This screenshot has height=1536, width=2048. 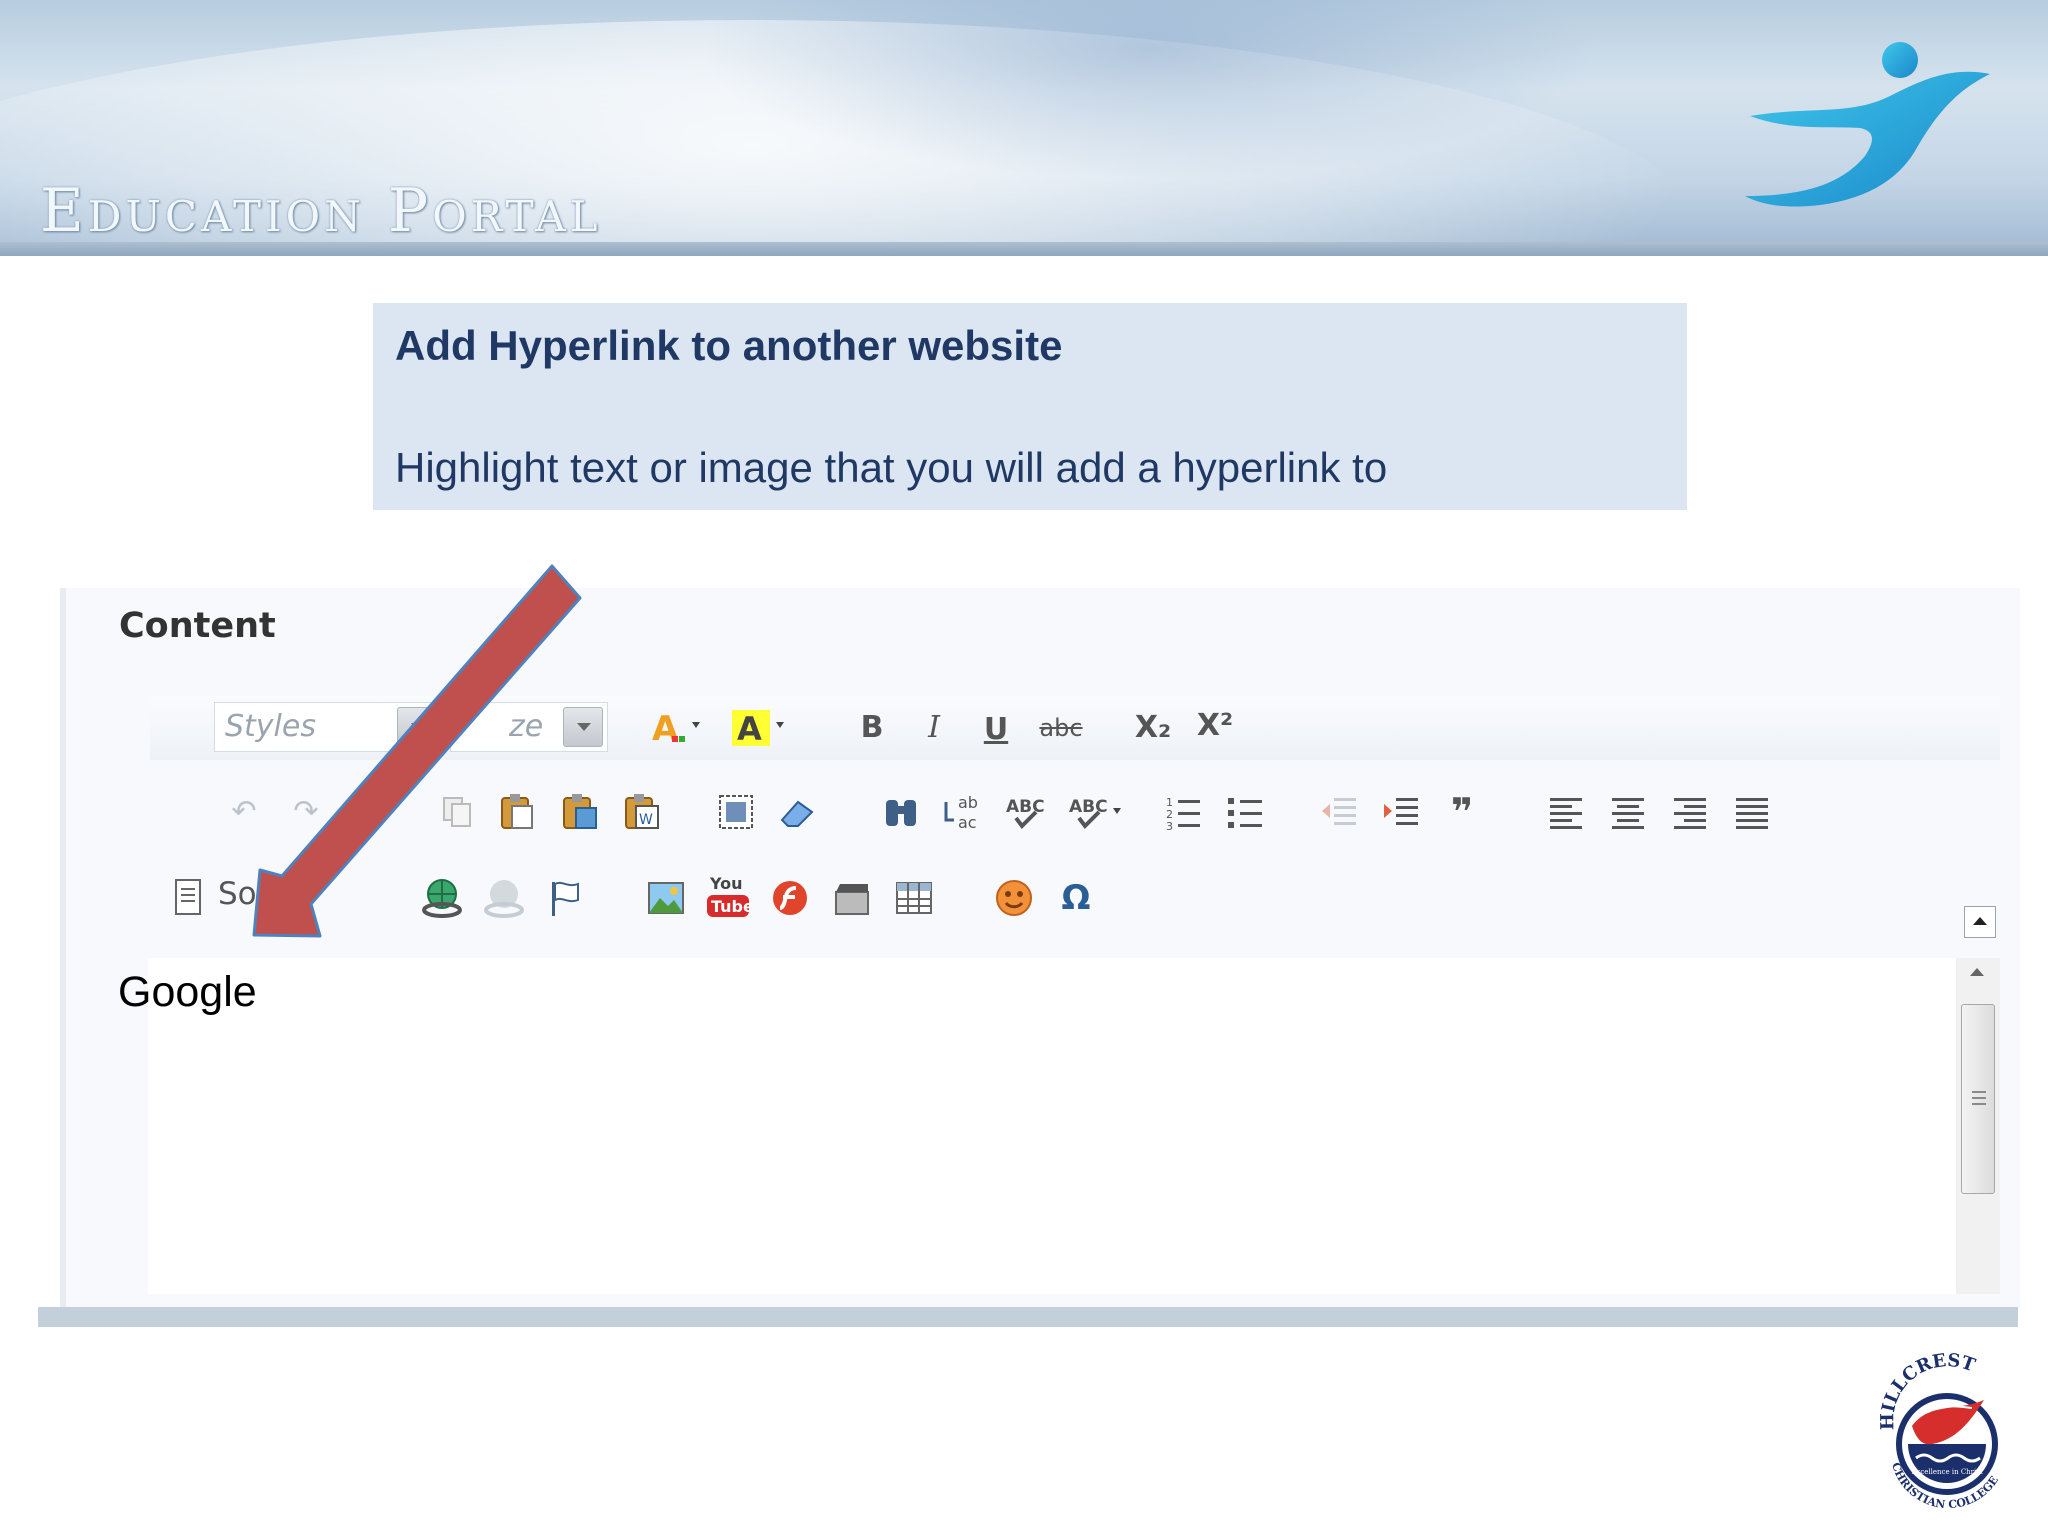 What do you see at coordinates (1977, 972) in the screenshot?
I see `scroll-up-arrow-icon` at bounding box center [1977, 972].